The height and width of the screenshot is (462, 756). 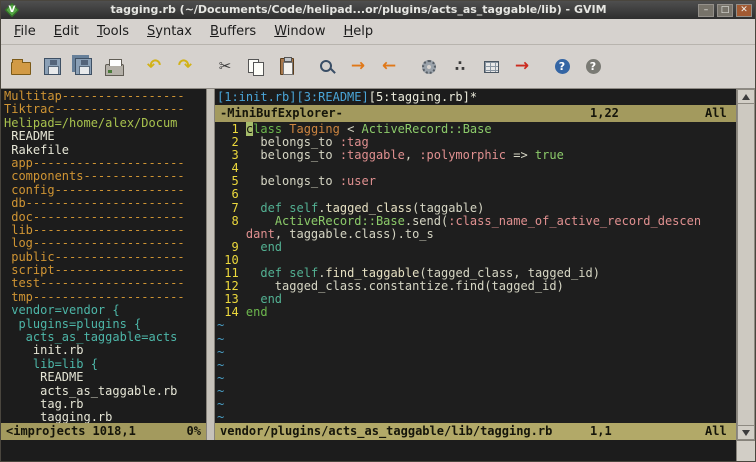 What do you see at coordinates (476, 246) in the screenshot?
I see `code-line: 9 end` at bounding box center [476, 246].